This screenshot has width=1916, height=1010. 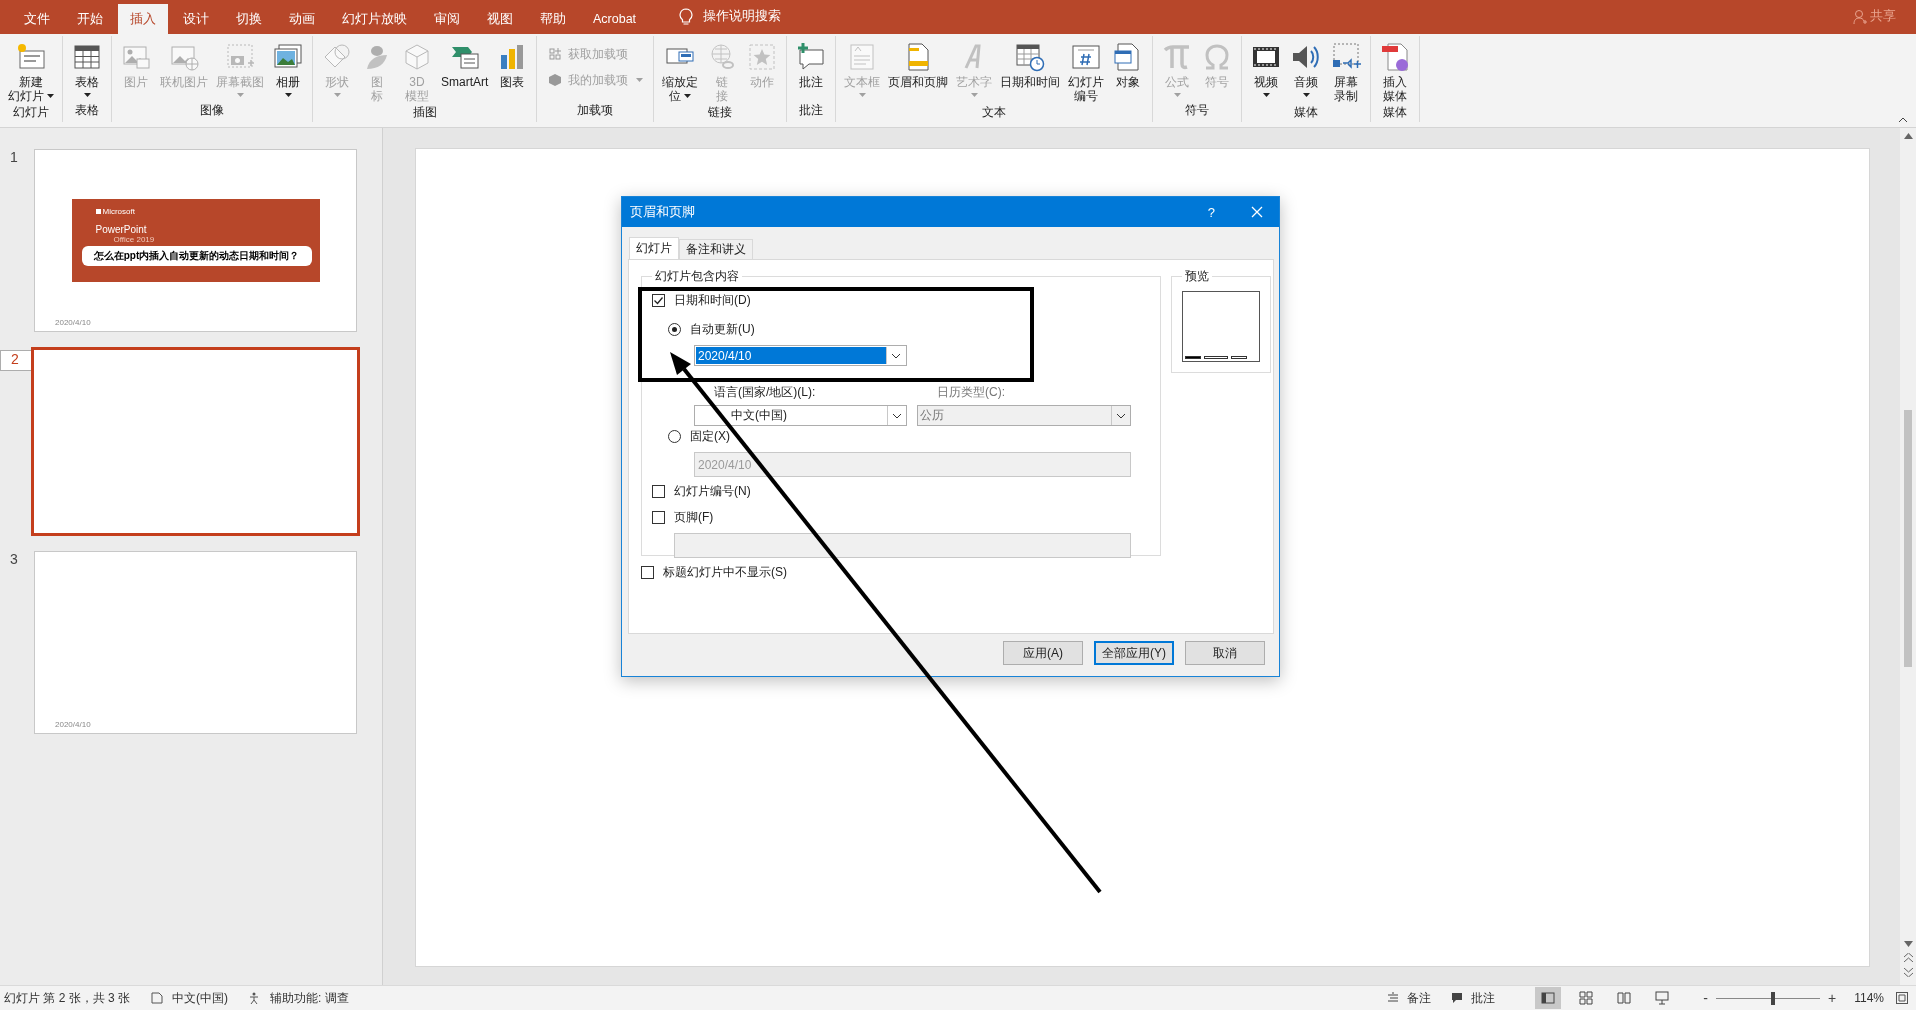 I want to click on group-label: 图像, so click(x=212, y=110).